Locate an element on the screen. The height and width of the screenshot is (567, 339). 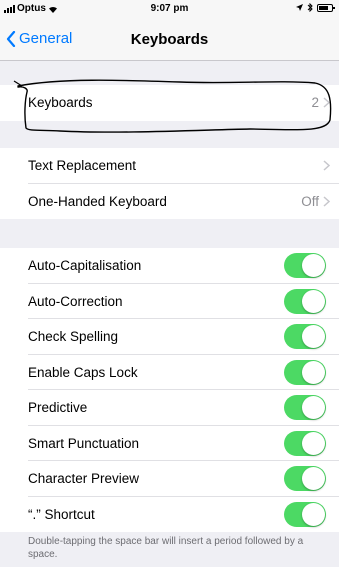
enable-caps-lock-toggle is located at coordinates (305, 372).